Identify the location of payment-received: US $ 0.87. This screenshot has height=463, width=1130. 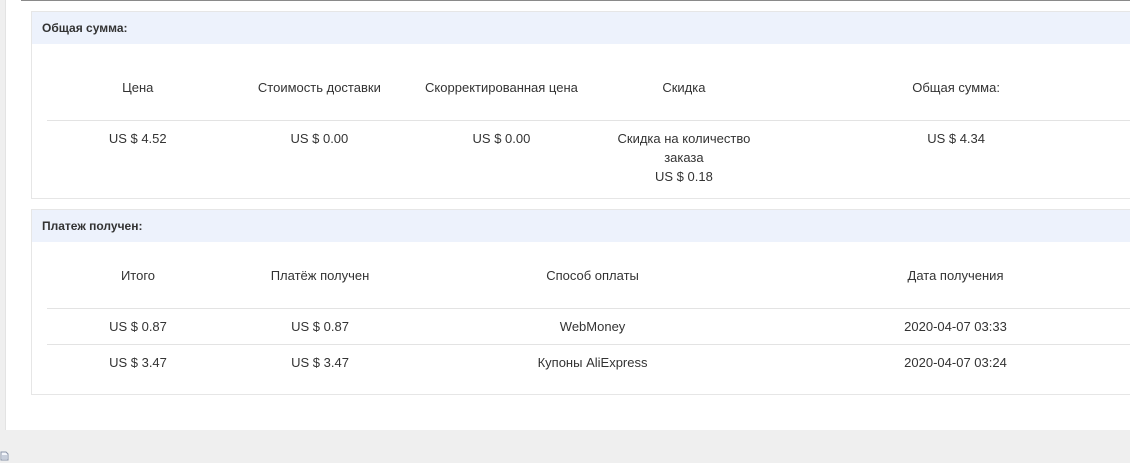
(320, 326).